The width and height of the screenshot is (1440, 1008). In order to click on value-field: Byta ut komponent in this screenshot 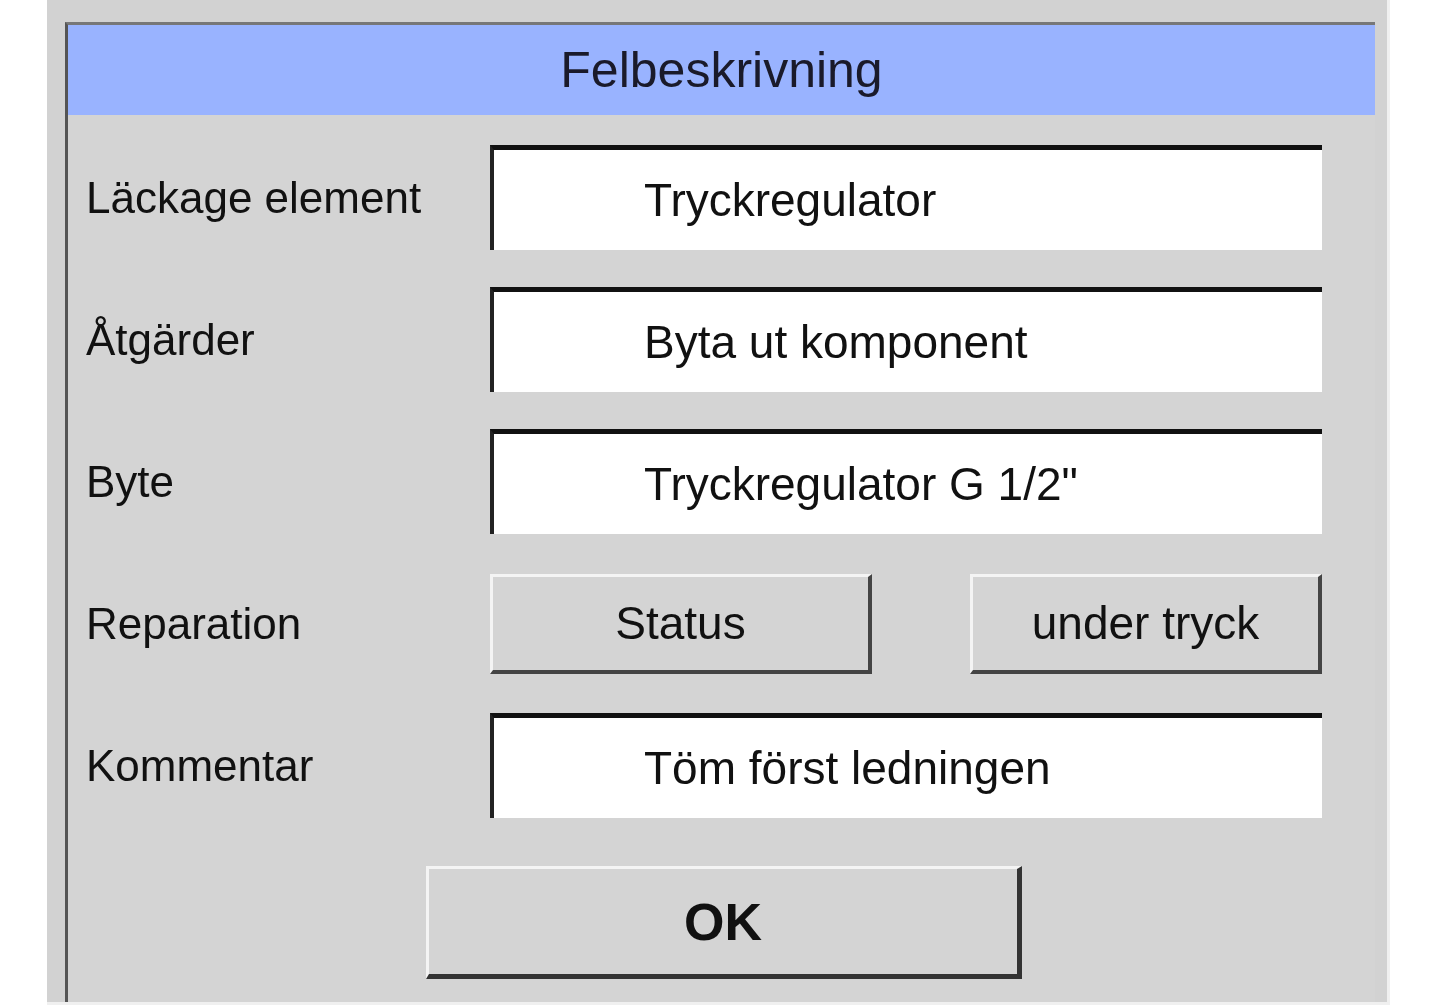, I will do `click(906, 339)`.